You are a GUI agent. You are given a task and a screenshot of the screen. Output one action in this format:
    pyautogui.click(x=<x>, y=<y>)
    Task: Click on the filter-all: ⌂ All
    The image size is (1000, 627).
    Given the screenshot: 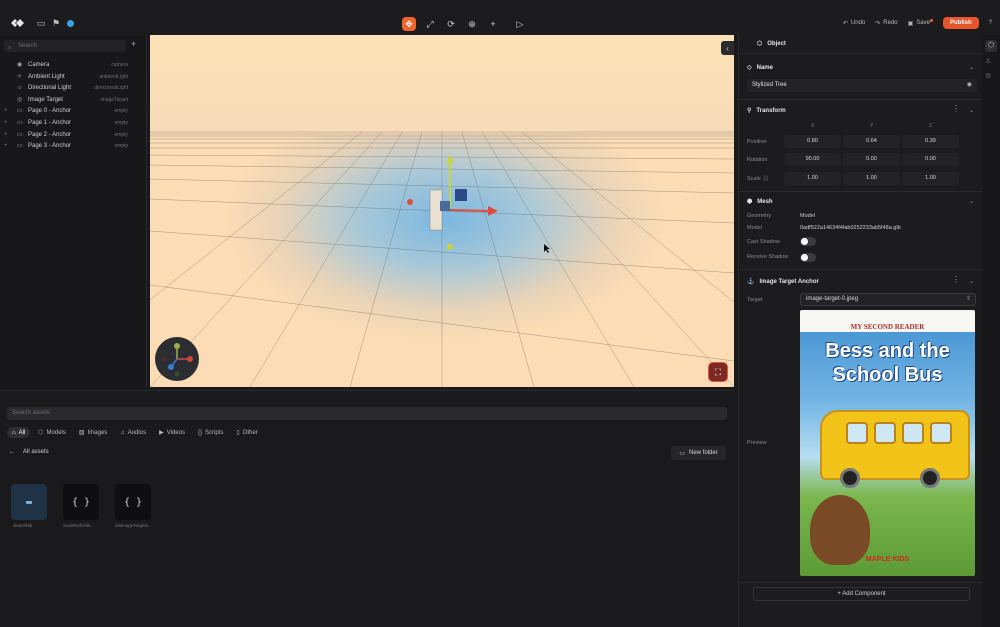 What is the action you would take?
    pyautogui.click(x=19, y=432)
    